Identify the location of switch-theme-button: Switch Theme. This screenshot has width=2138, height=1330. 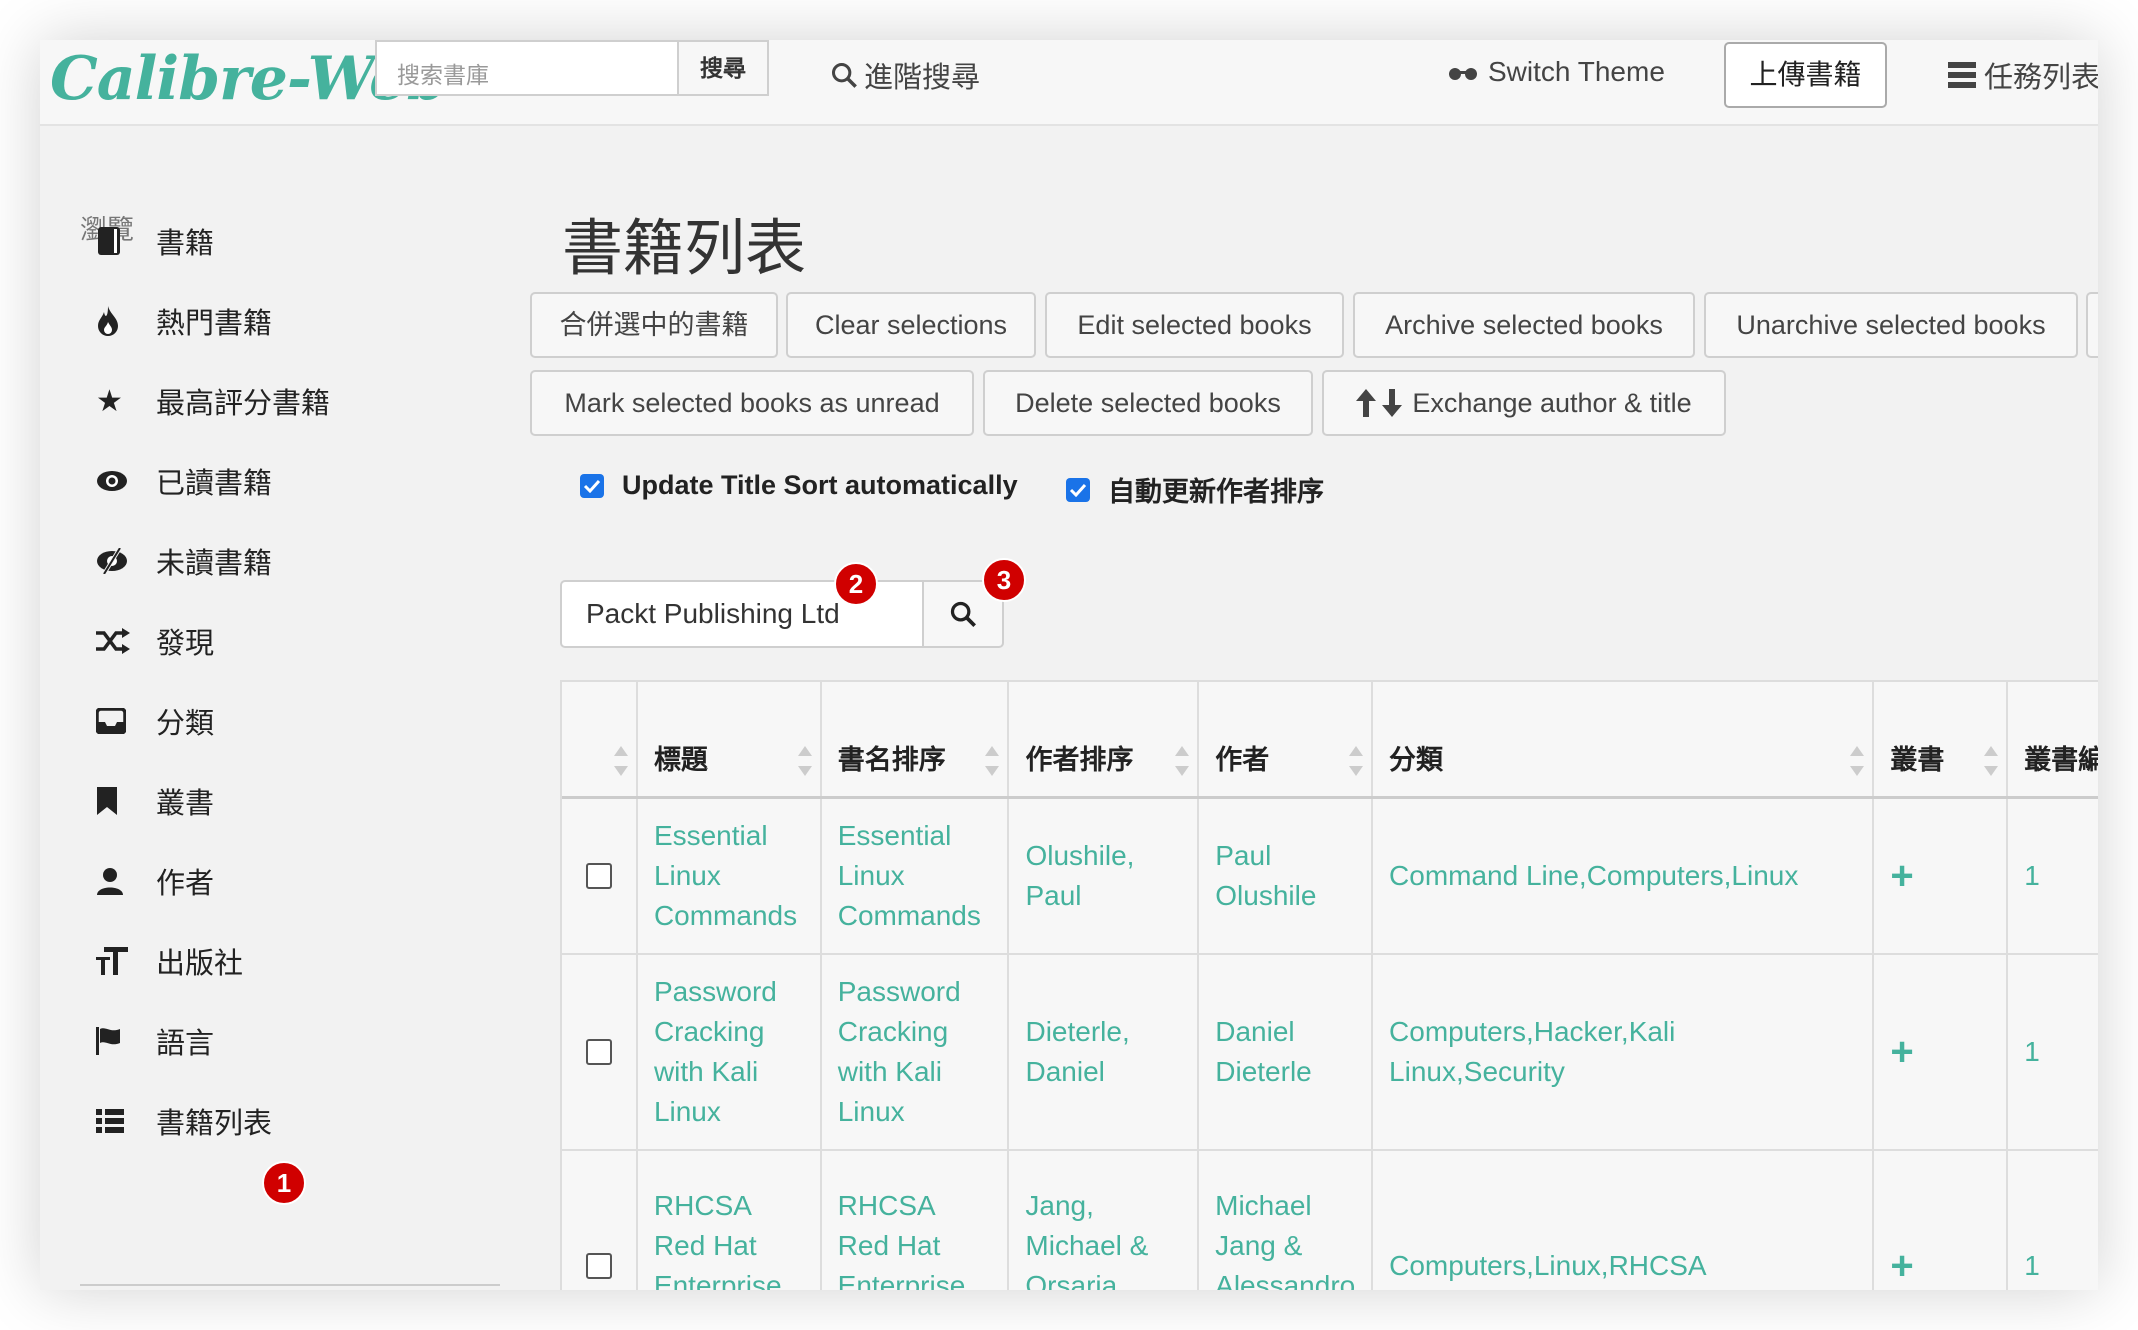
(1556, 72).